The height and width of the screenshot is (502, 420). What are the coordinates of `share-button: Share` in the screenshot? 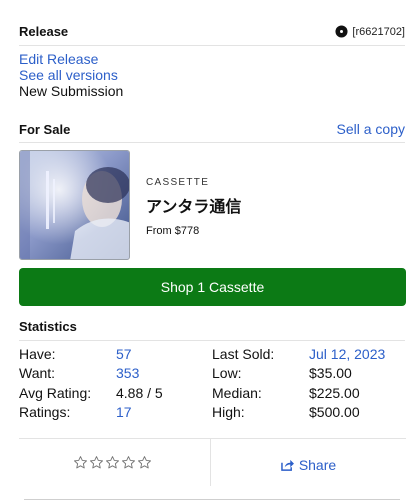 It's located at (308, 465).